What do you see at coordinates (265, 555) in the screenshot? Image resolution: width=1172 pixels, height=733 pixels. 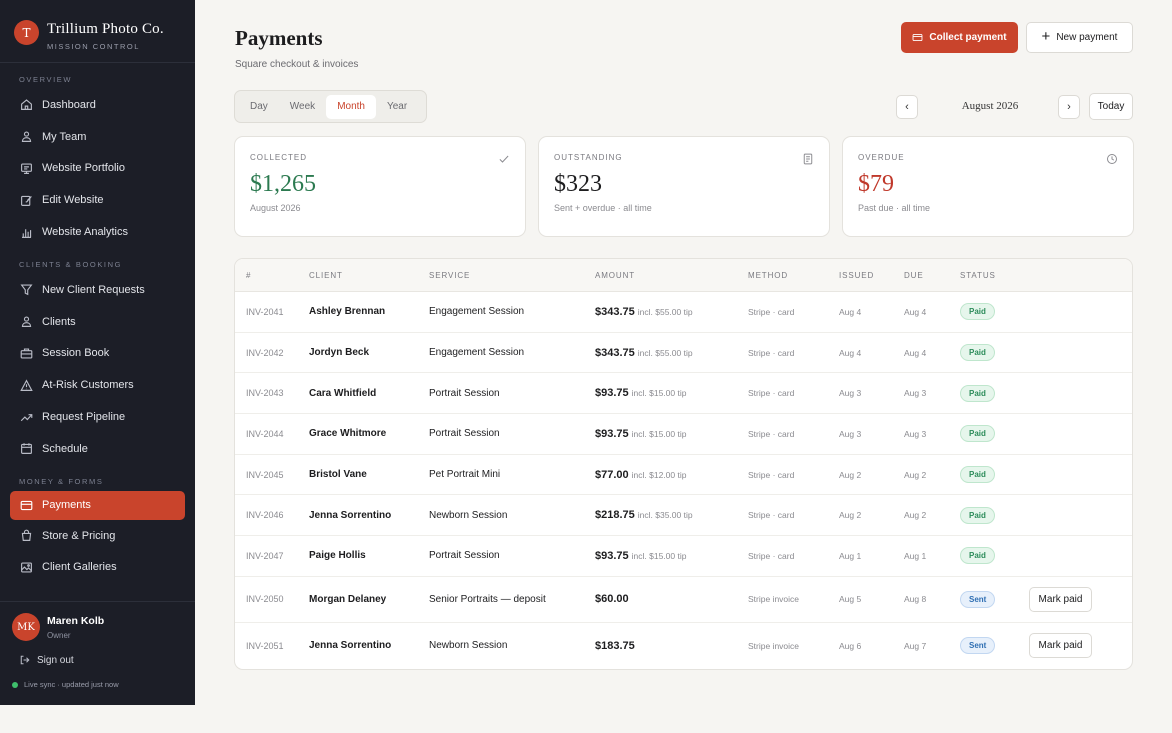 I see `invoice-number: INV-2047` at bounding box center [265, 555].